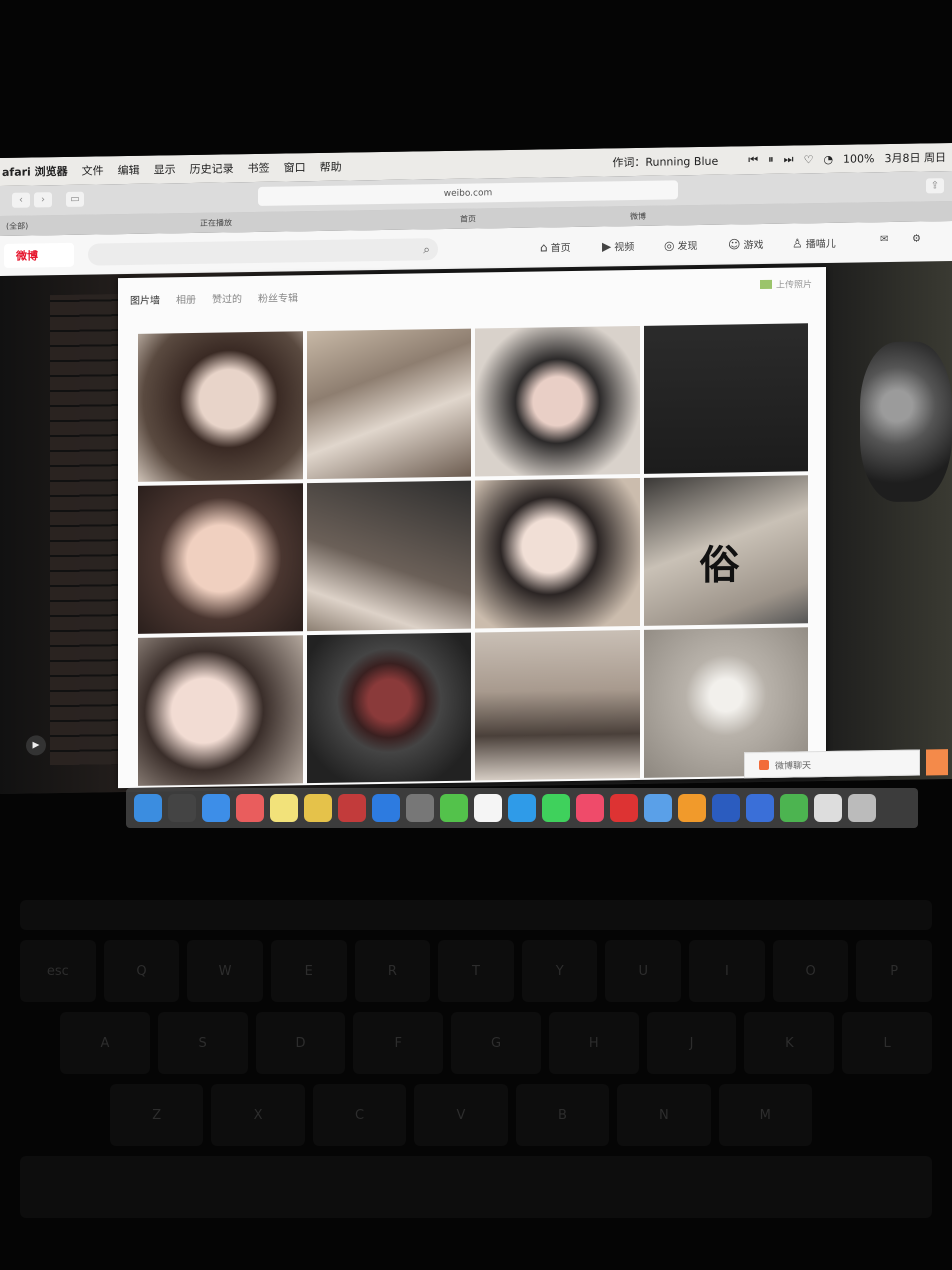  What do you see at coordinates (771, 160) in the screenshot?
I see `pause-icon: ⏸` at bounding box center [771, 160].